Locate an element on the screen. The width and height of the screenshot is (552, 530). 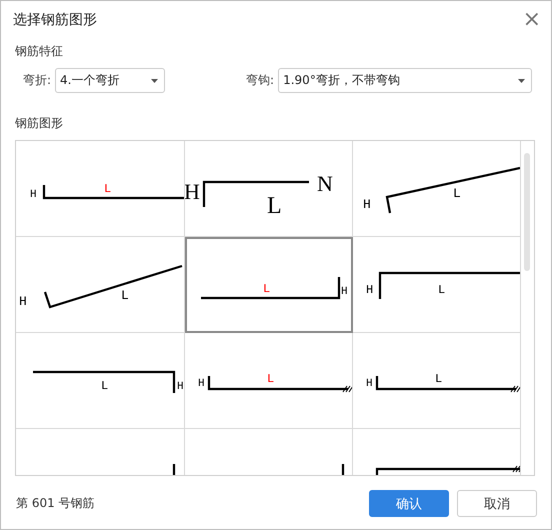
scroll-thumb is located at coordinates (527, 212).